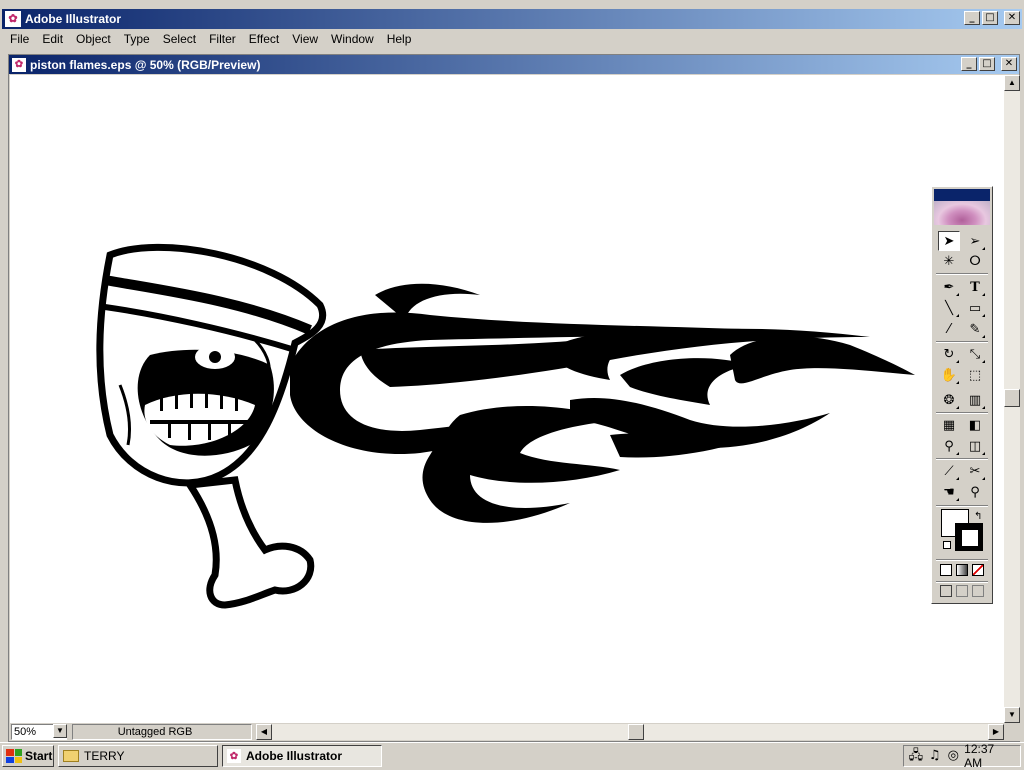 The height and width of the screenshot is (770, 1024). I want to click on taskbar-button-illustrator: ✿ Adobe Illustrator, so click(302, 756).